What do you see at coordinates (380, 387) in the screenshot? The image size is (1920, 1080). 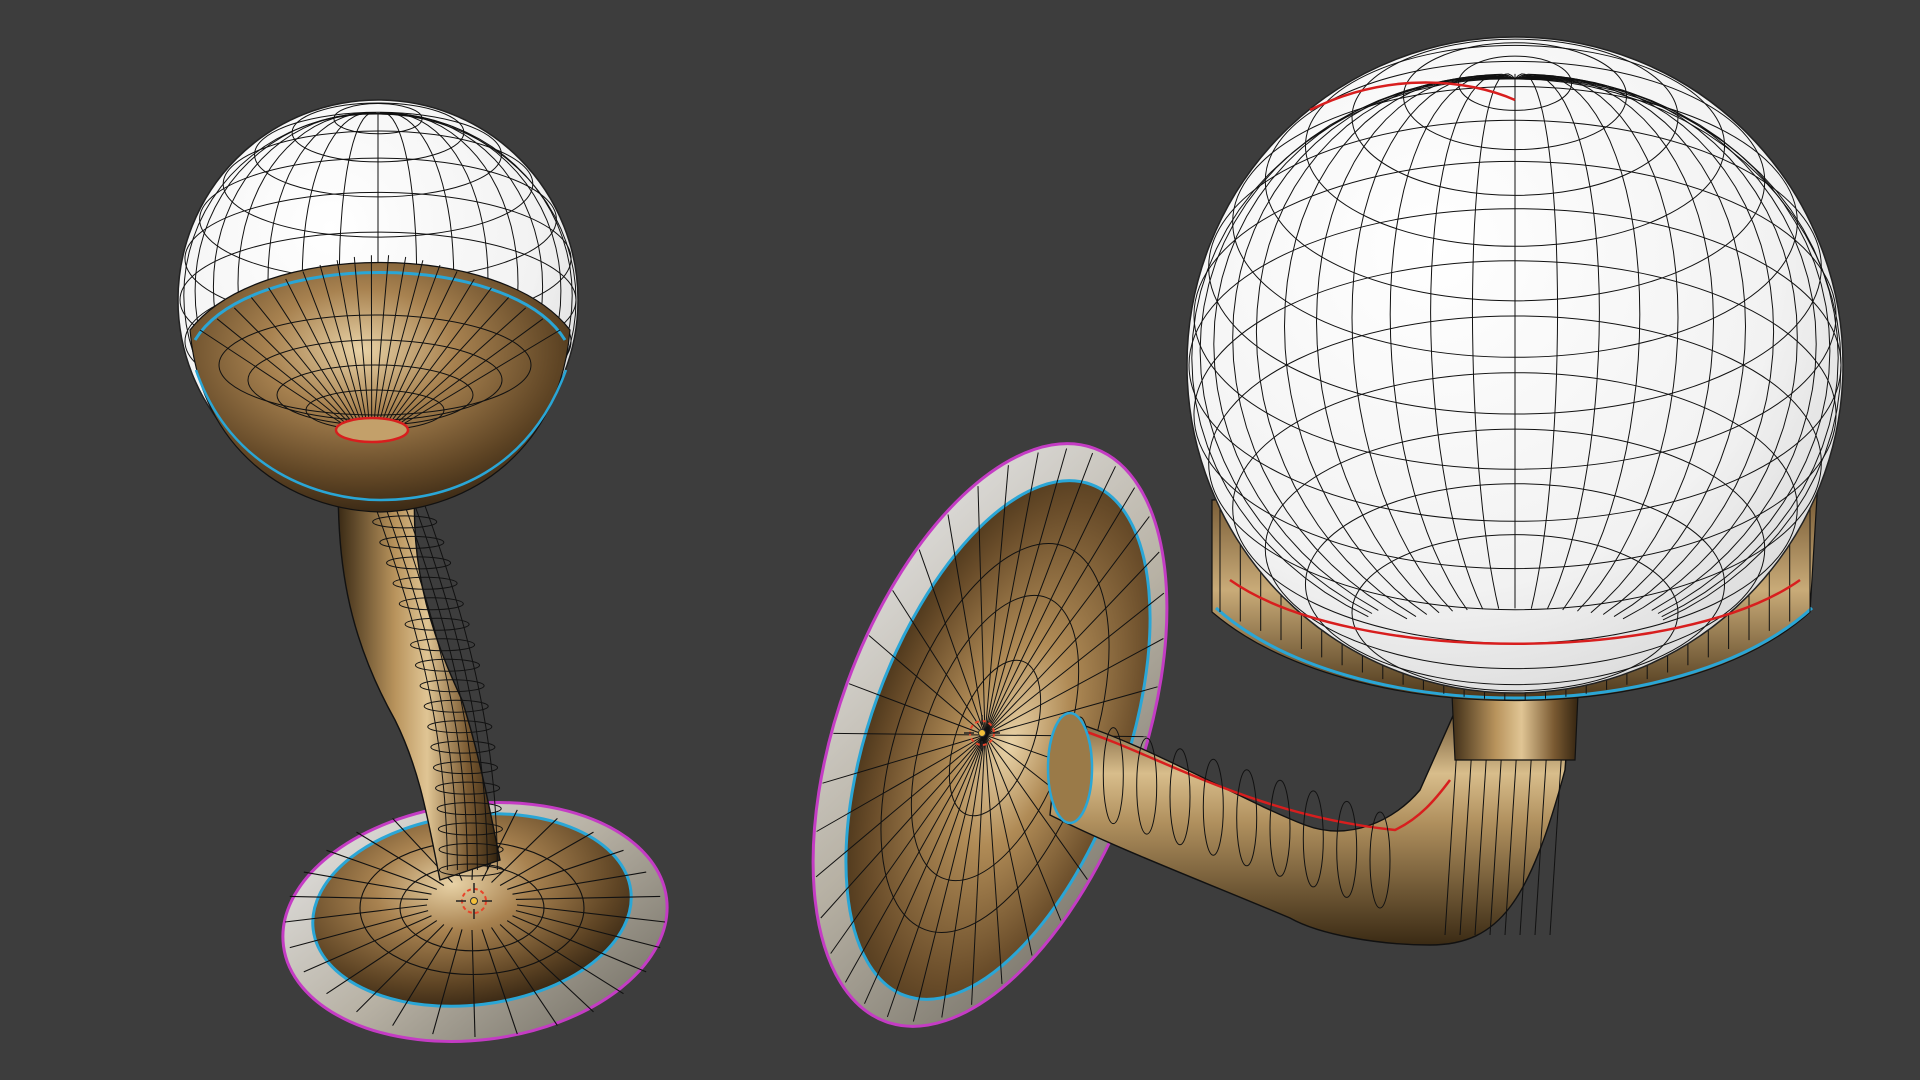 I see `globe-cup` at bounding box center [380, 387].